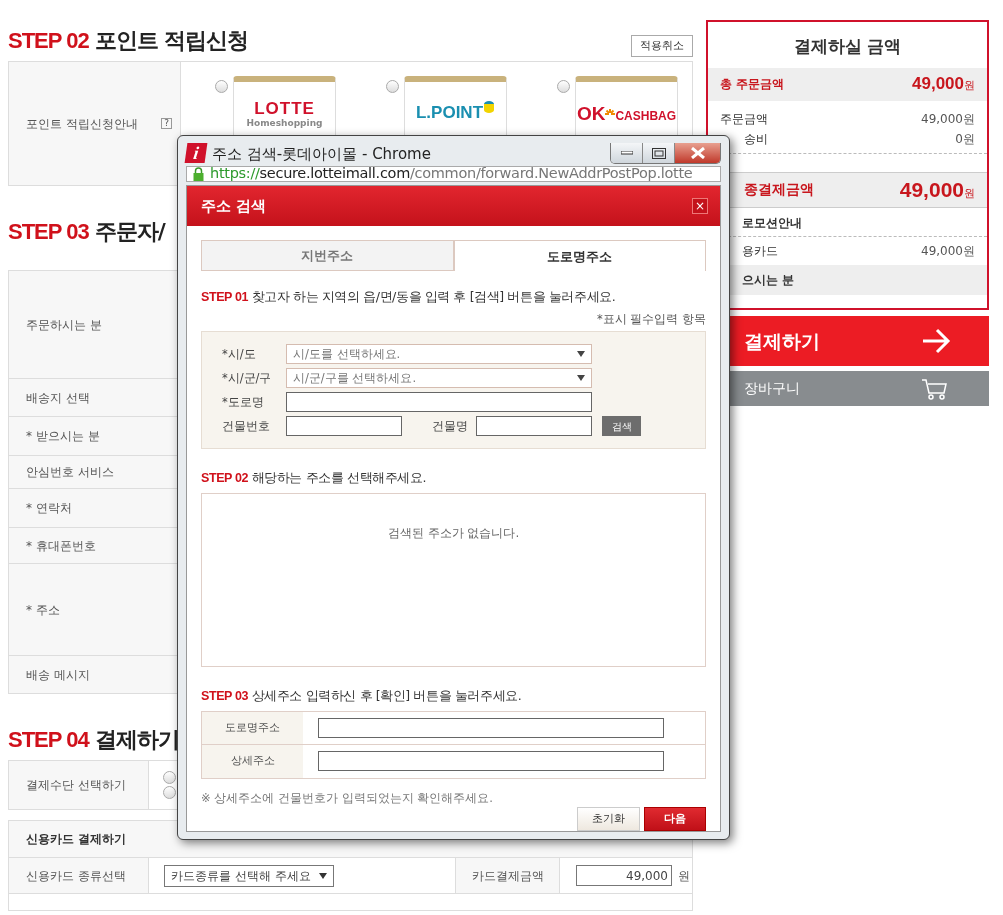  What do you see at coordinates (626, 153) in the screenshot?
I see `minimize-icon` at bounding box center [626, 153].